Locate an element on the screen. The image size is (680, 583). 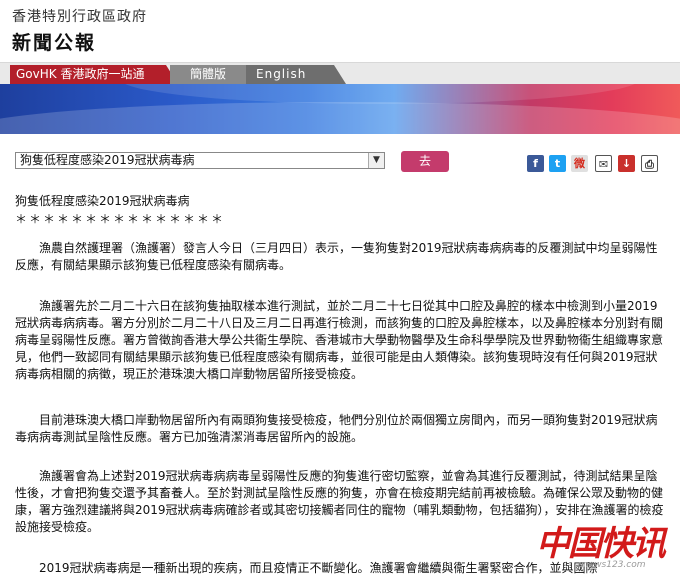
email-icon: ✉ is located at coordinates (603, 163).